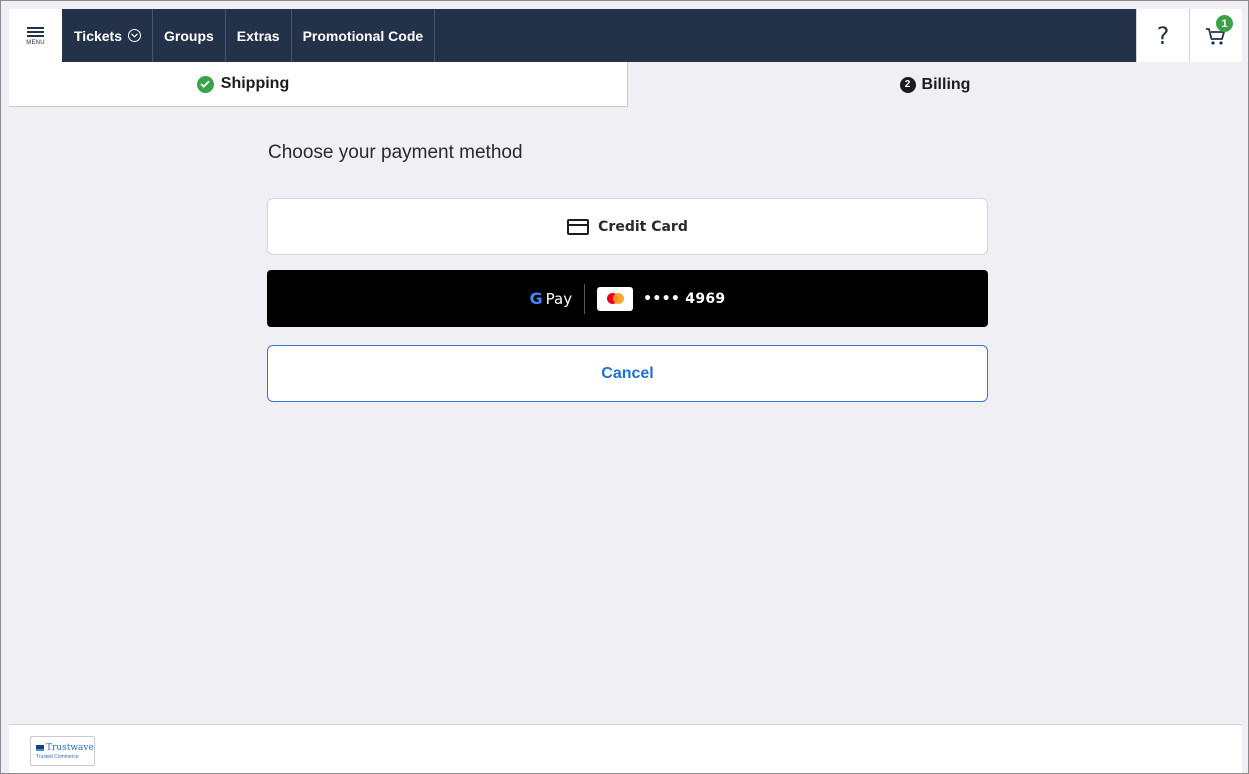  I want to click on google-pay-button: G Pay •••• 4969, so click(627, 298).